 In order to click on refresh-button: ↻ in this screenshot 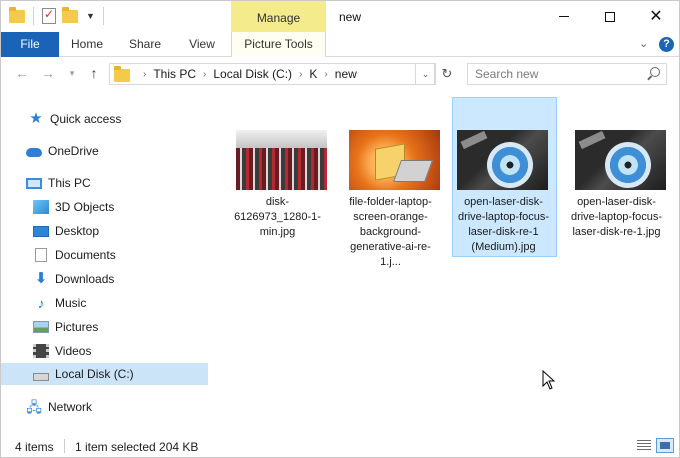, I will do `click(447, 74)`.